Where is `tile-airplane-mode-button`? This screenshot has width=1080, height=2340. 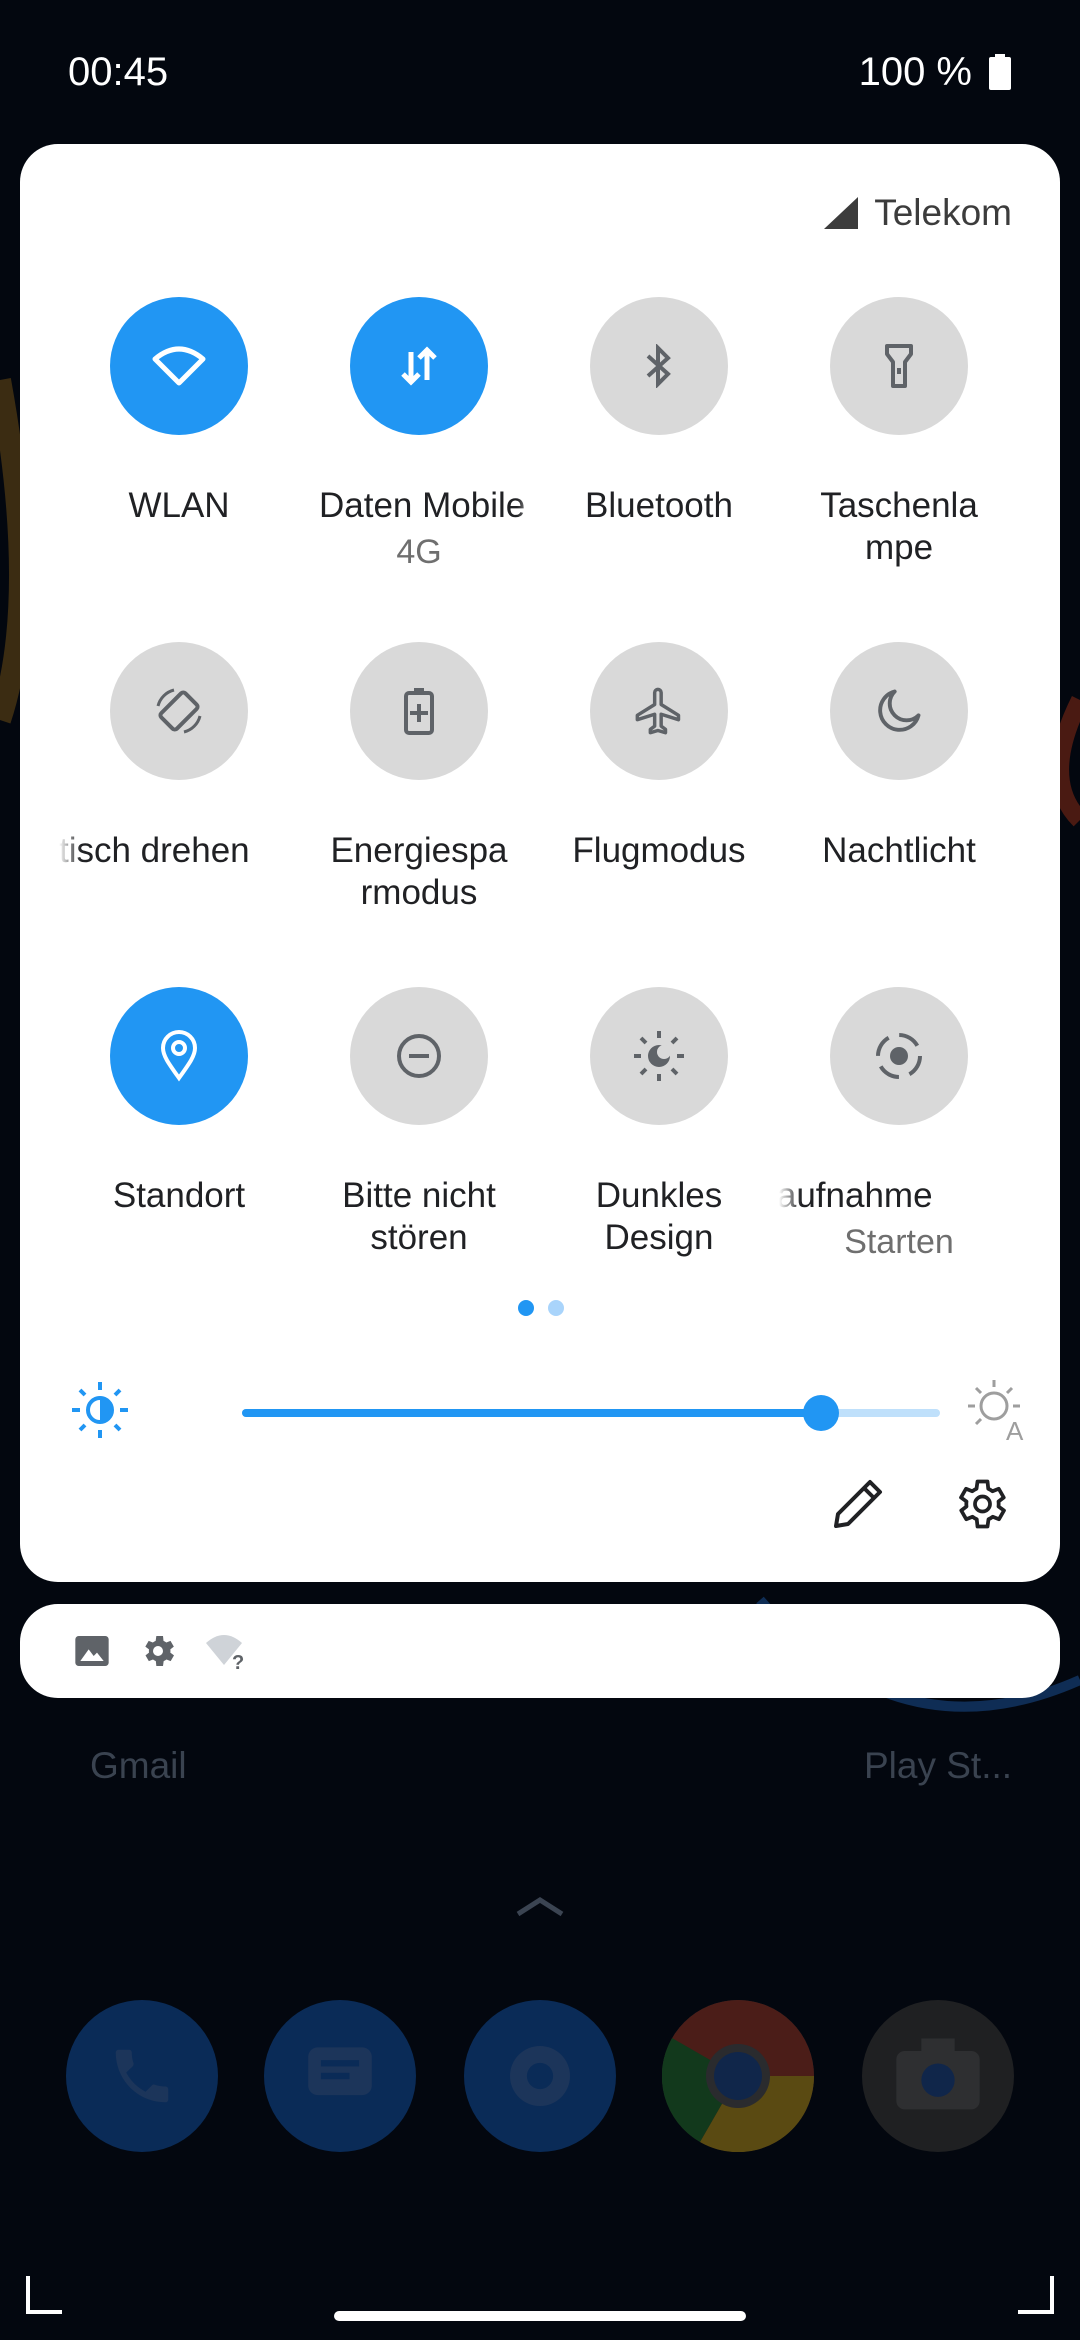
tile-airplane-mode-button is located at coordinates (659, 711).